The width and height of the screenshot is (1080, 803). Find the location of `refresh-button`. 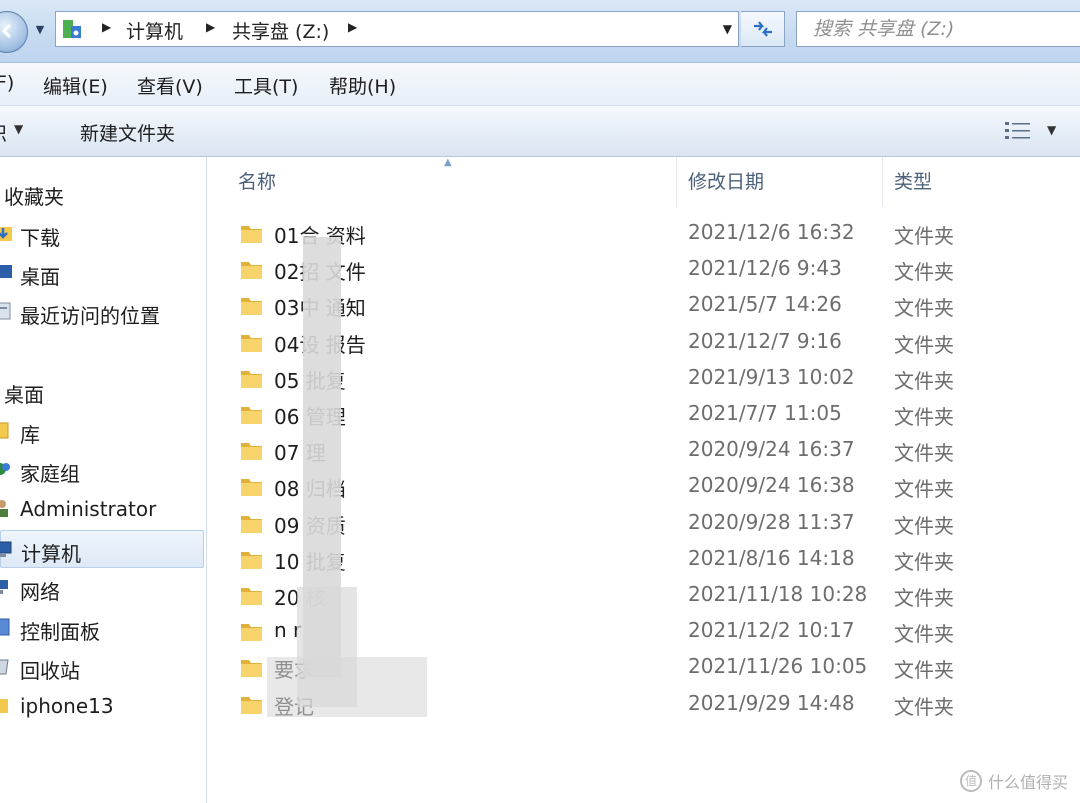

refresh-button is located at coordinates (763, 29).